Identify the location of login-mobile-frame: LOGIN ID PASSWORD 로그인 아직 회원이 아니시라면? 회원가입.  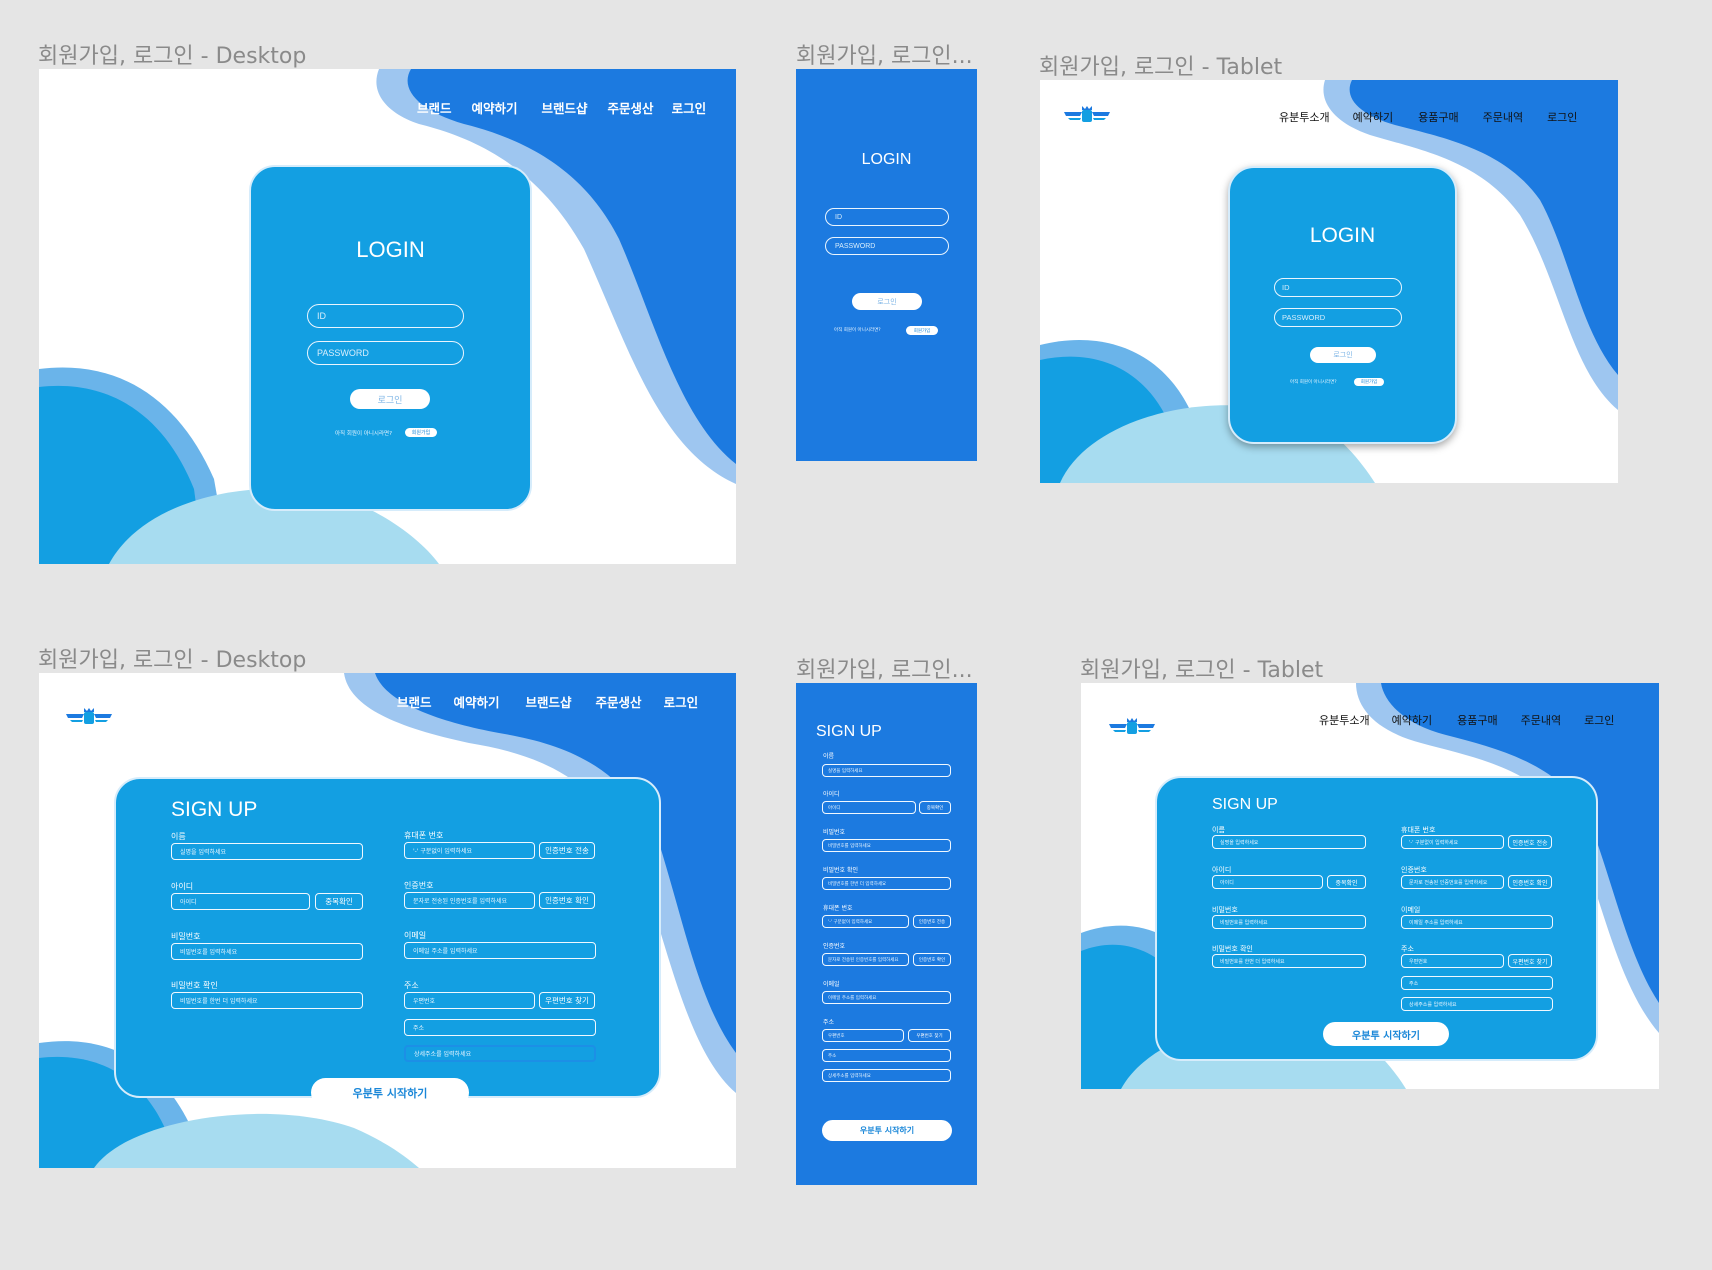
(886, 265).